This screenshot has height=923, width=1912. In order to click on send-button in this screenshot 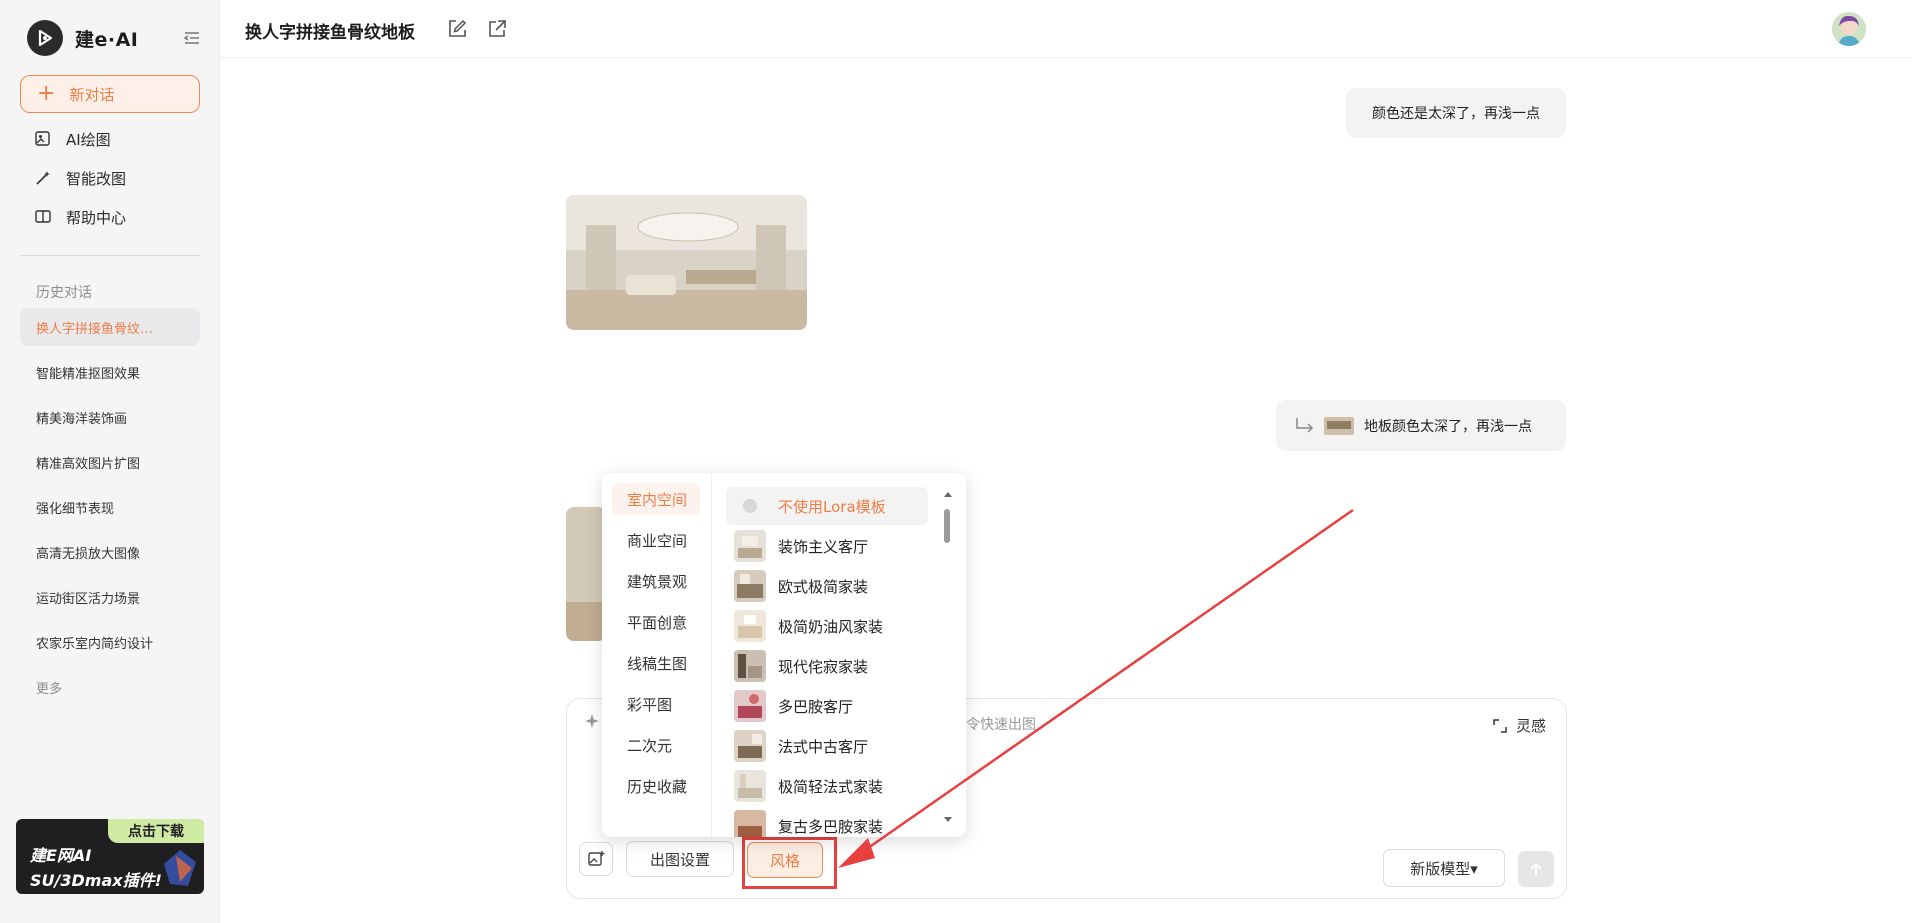, I will do `click(1536, 869)`.